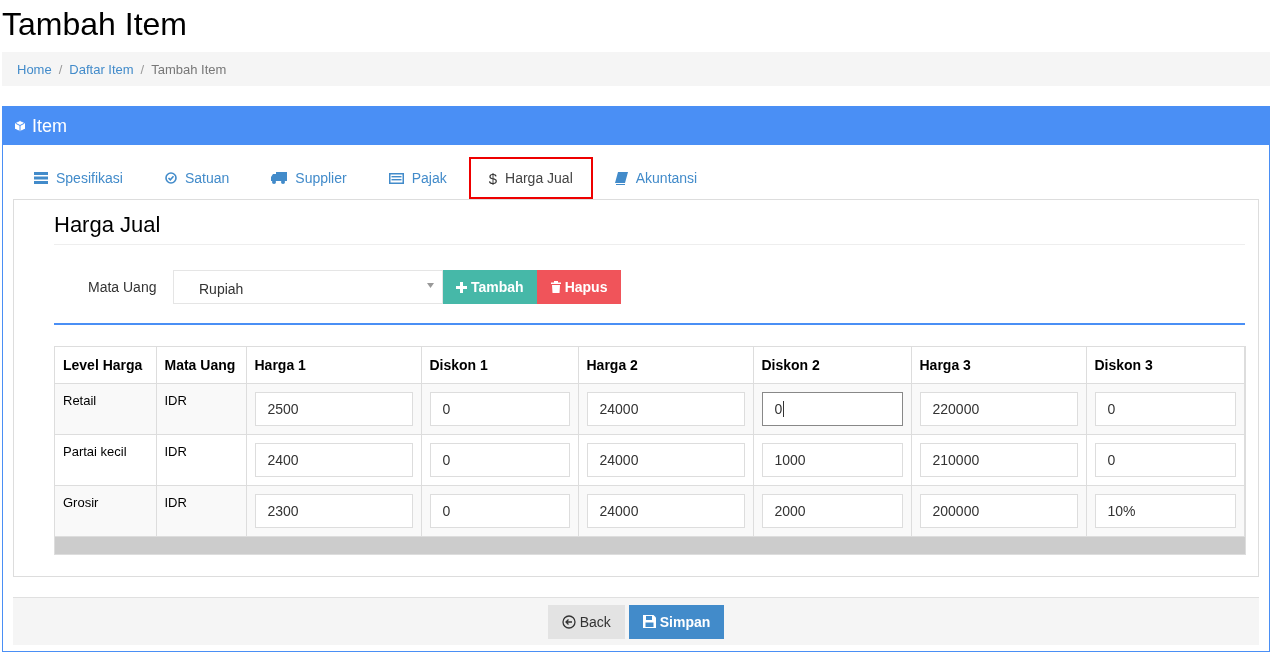  I want to click on column-header: Harga 1, so click(333, 365).